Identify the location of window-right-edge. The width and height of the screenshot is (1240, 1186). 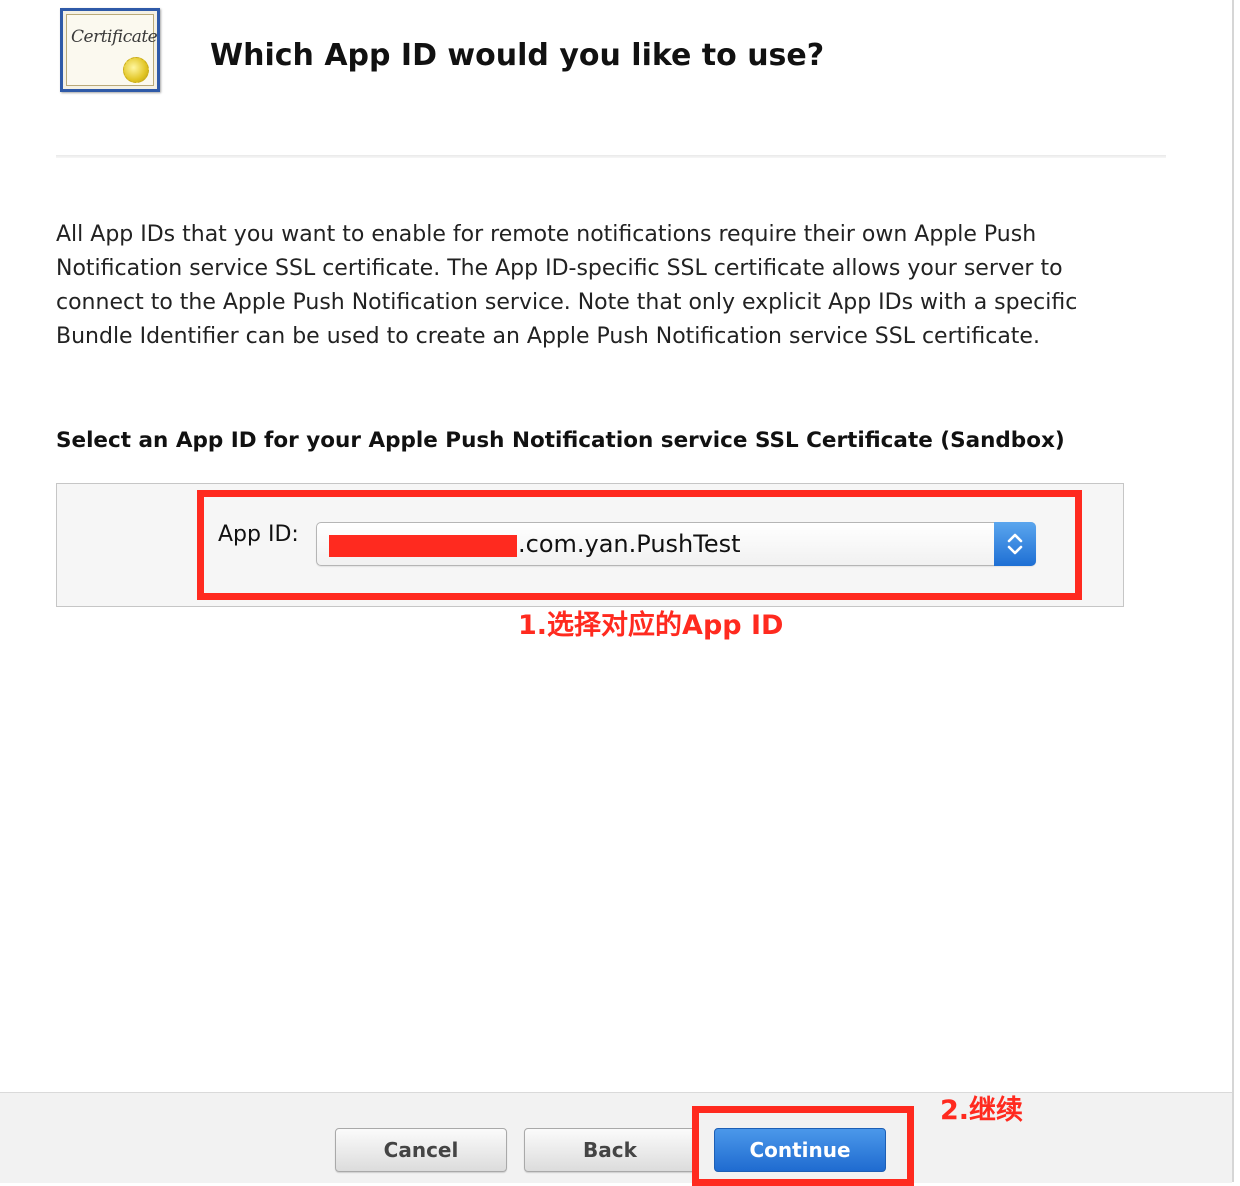
(1233, 591).